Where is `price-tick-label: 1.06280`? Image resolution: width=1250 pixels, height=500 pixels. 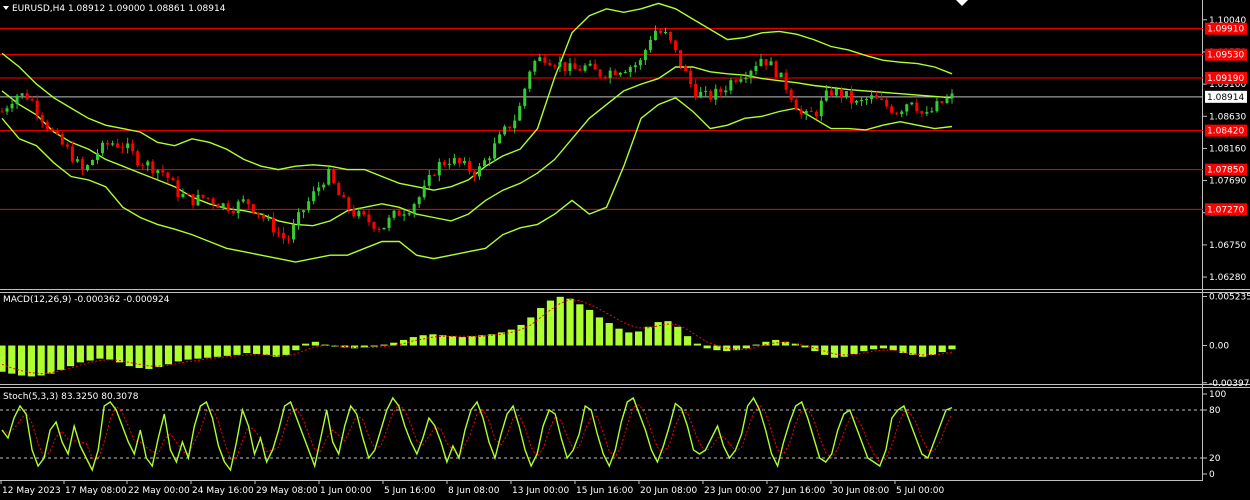 price-tick-label: 1.06280 is located at coordinates (1227, 278).